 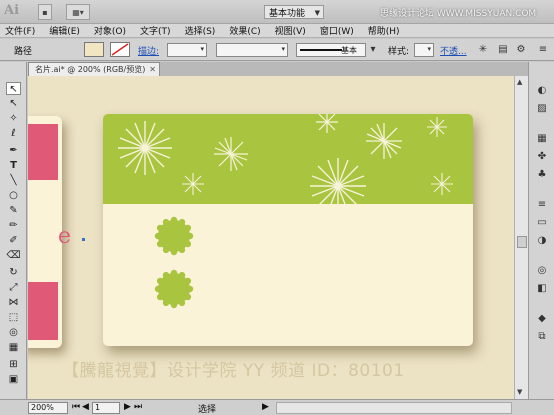 I want to click on color-guide-icon: ▨, so click(x=542, y=109).